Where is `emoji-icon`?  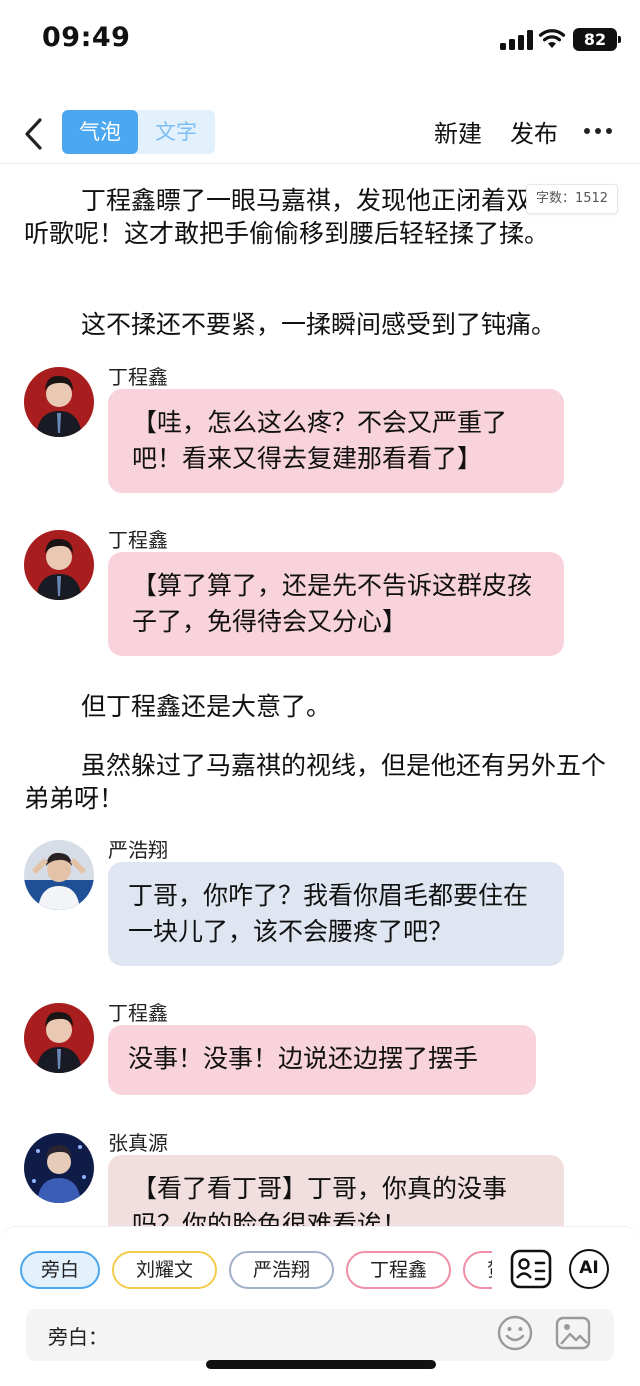
emoji-icon is located at coordinates (515, 1333).